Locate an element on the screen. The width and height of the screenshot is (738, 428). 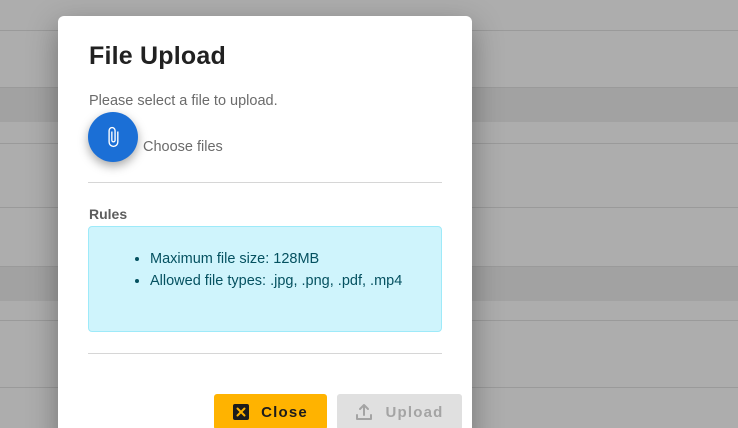
paperclip-icon is located at coordinates (113, 137).